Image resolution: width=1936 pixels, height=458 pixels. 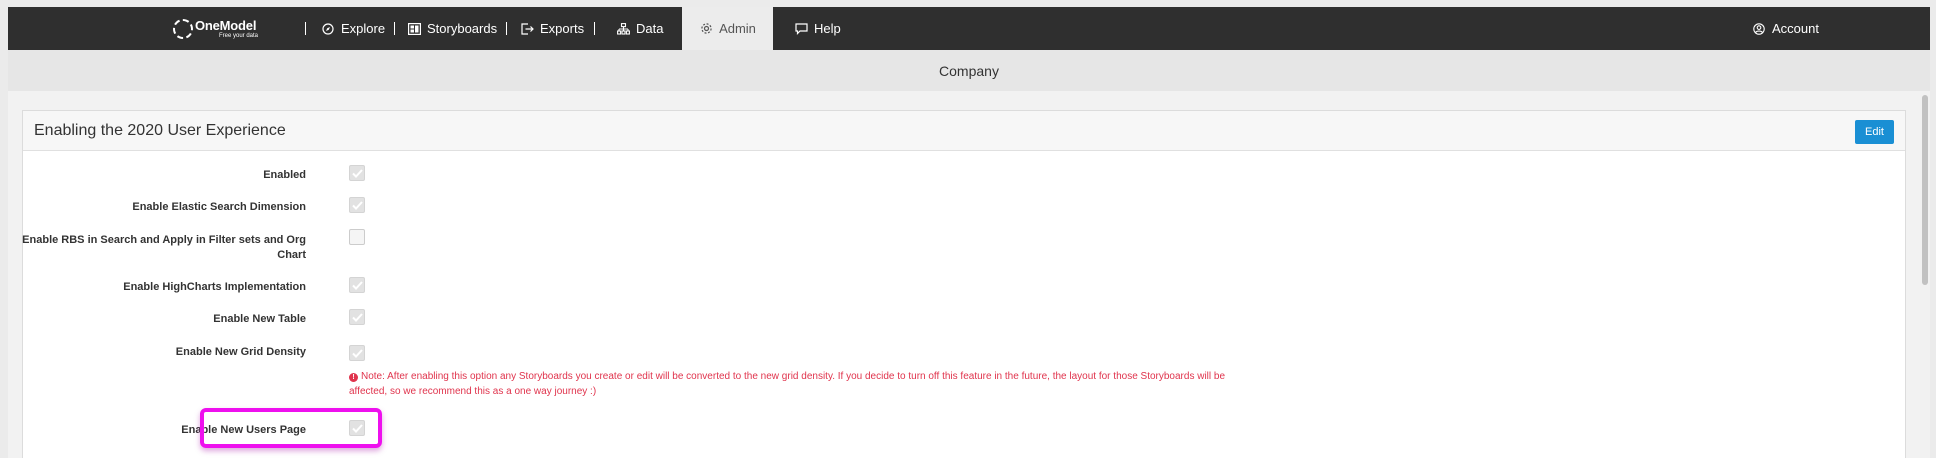 I want to click on nav-explore: Explore, so click(x=353, y=28).